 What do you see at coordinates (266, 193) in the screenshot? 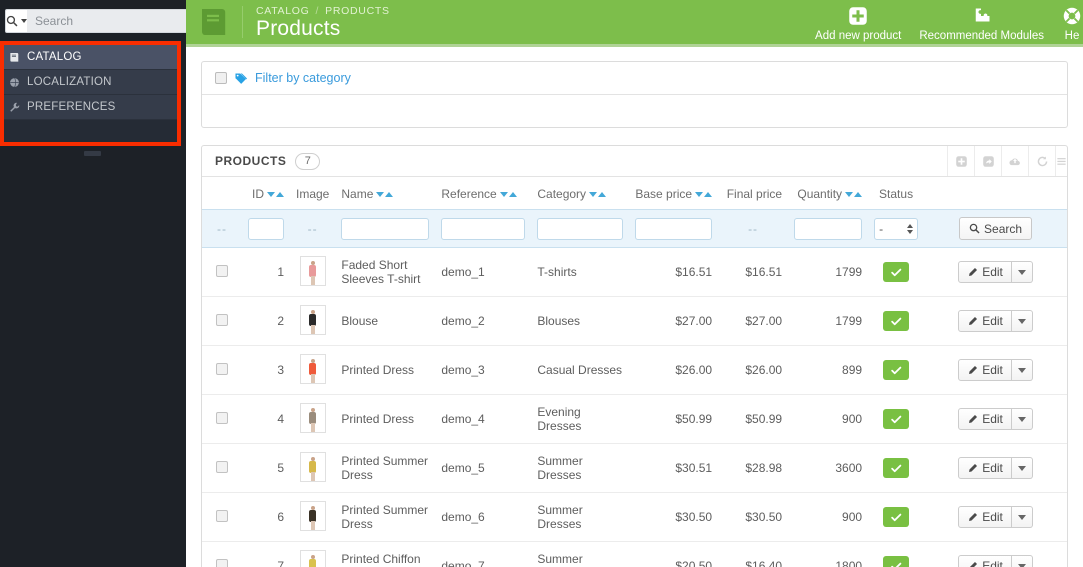
I see `th-id: ID` at bounding box center [266, 193].